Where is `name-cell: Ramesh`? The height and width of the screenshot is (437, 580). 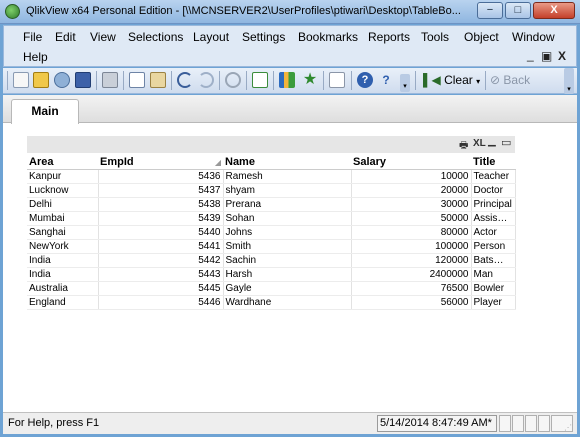 name-cell: Ramesh is located at coordinates (287, 176).